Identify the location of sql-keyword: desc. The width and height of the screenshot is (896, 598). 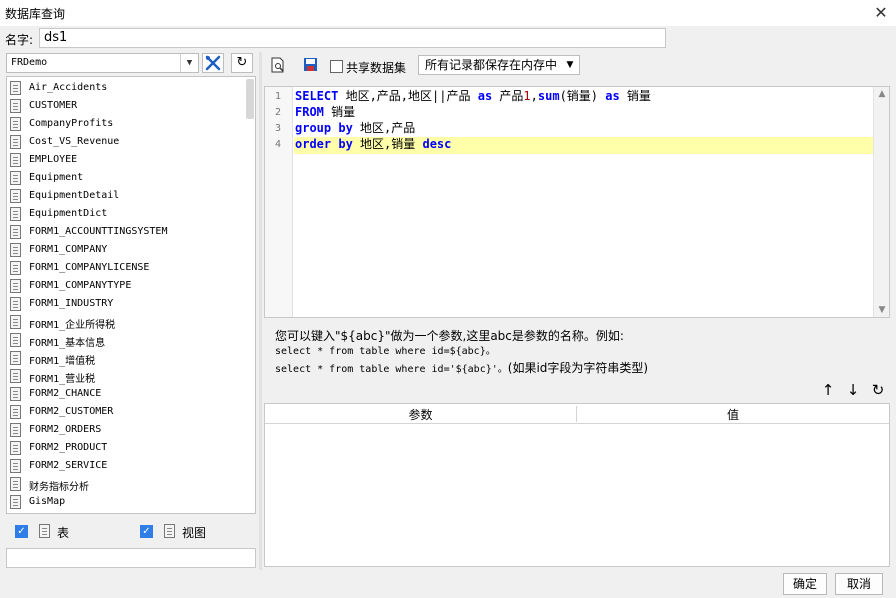
(437, 144).